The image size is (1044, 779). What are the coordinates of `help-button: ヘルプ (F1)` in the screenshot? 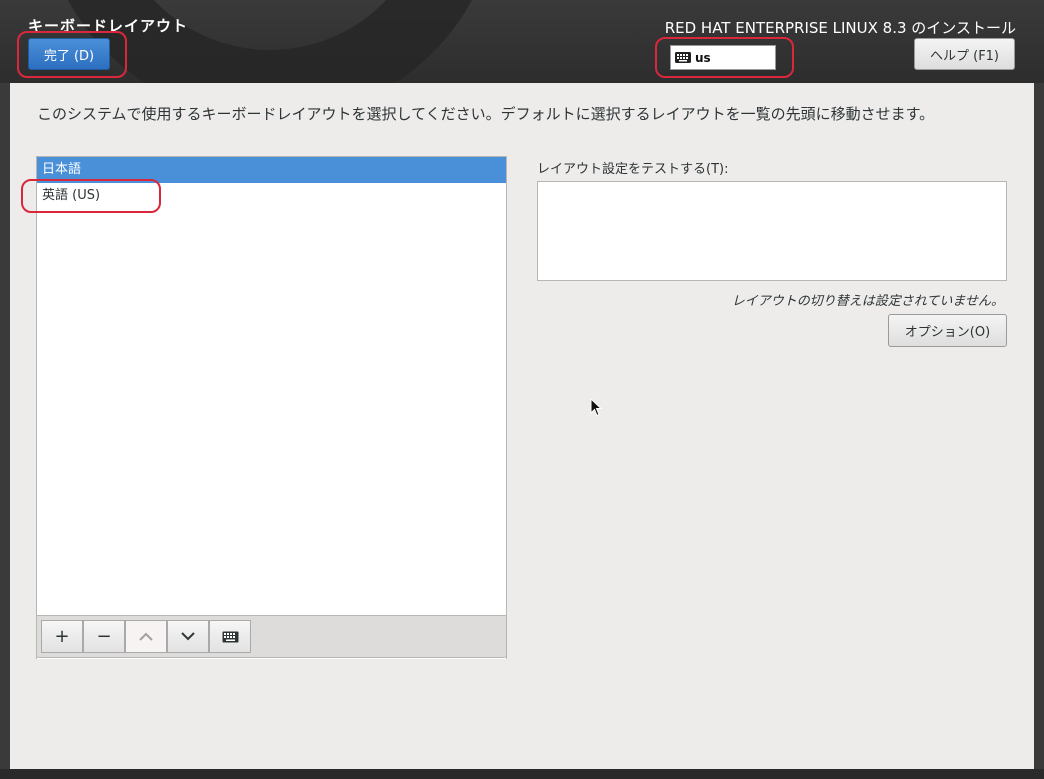 It's located at (964, 54).